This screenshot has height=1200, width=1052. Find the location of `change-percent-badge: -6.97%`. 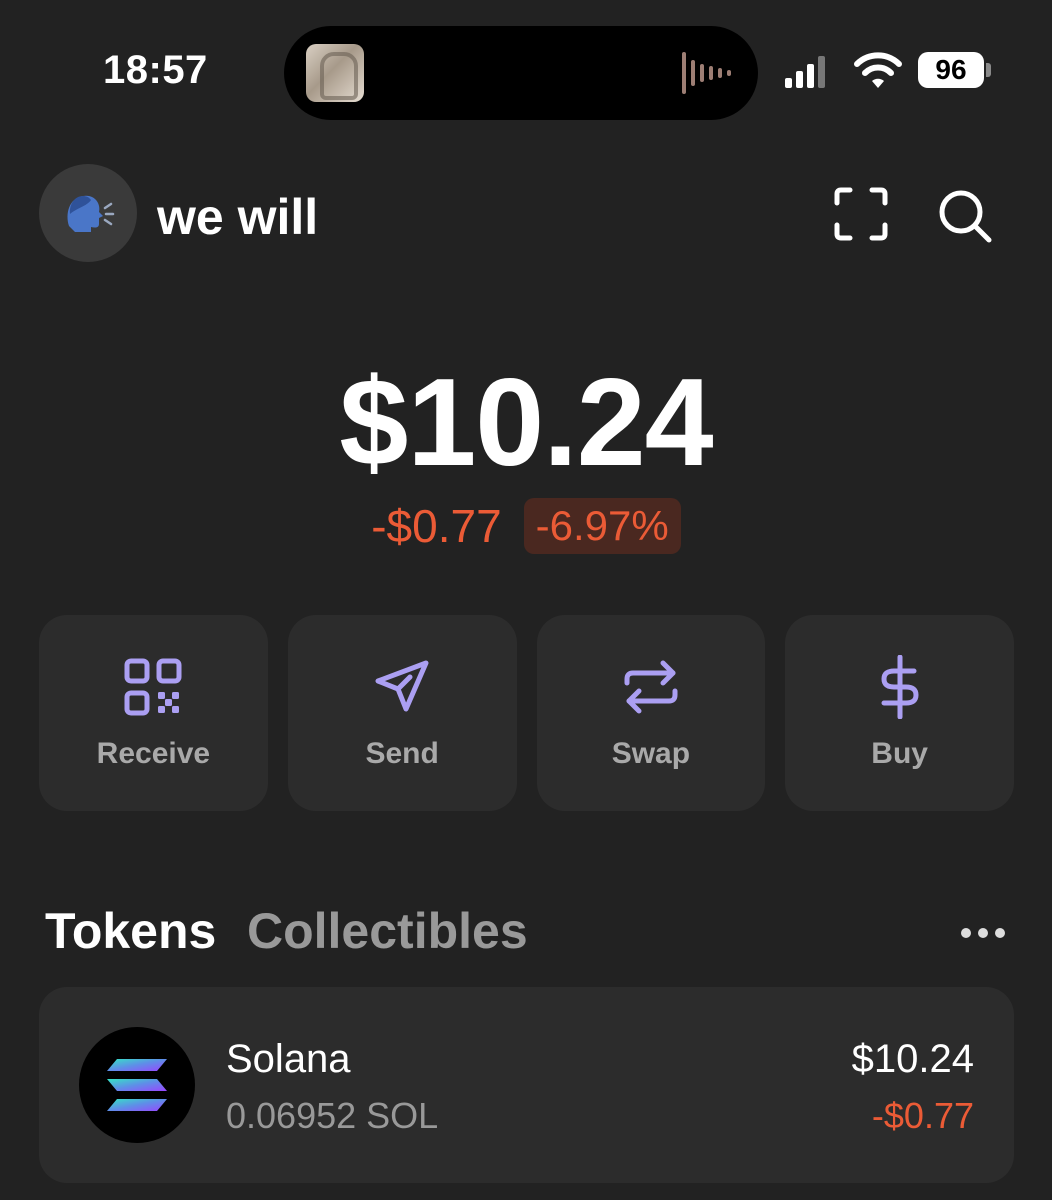

change-percent-badge: -6.97% is located at coordinates (602, 526).